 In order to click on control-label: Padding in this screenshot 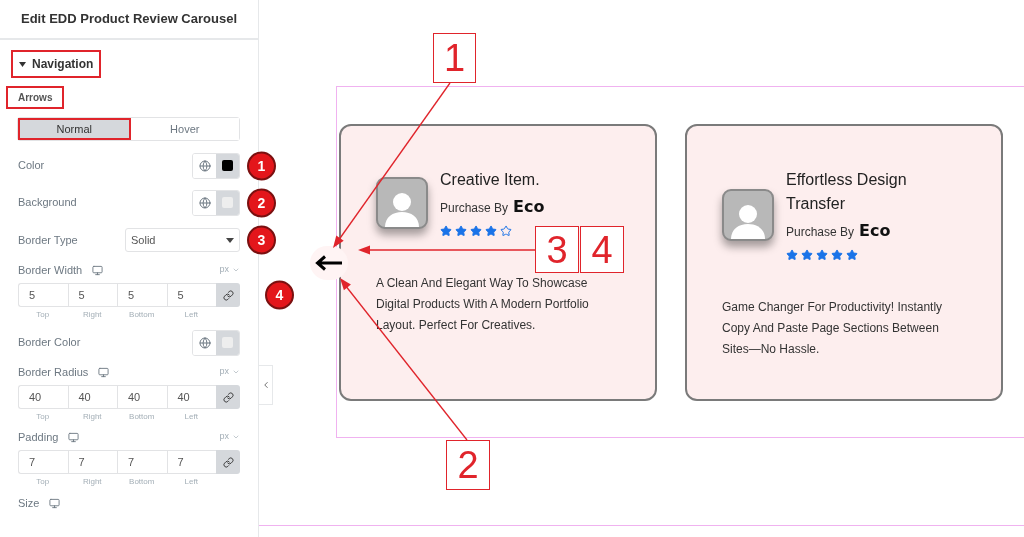, I will do `click(38, 437)`.